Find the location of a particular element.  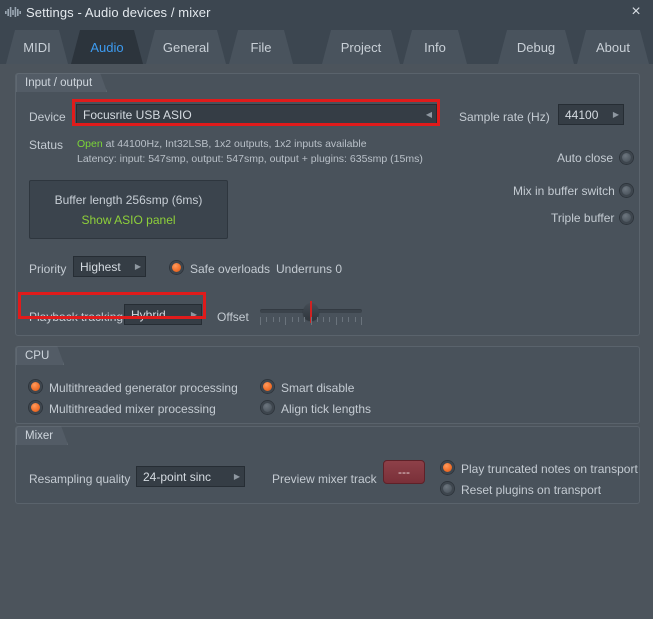

show-asio-panel-link: Show ASIO panel is located at coordinates (128, 220).